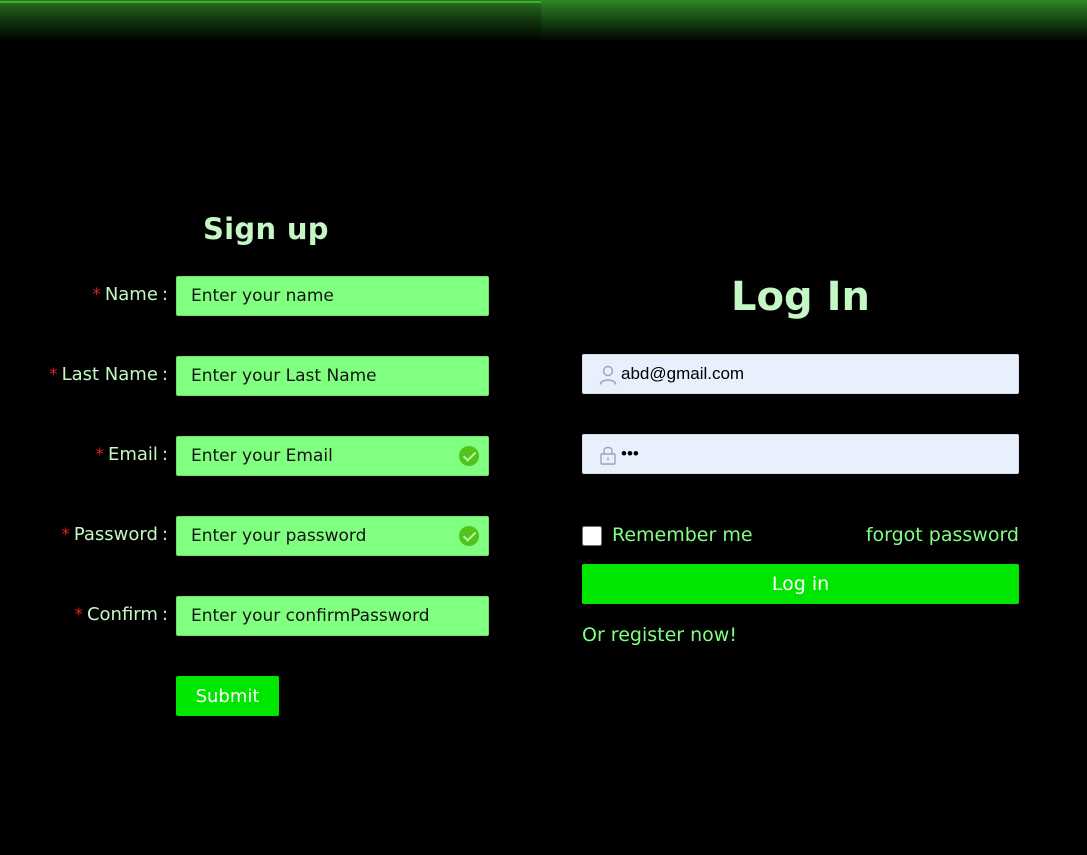 This screenshot has height=855, width=1087. I want to click on confirm-label-text: Confirm, so click(122, 614).